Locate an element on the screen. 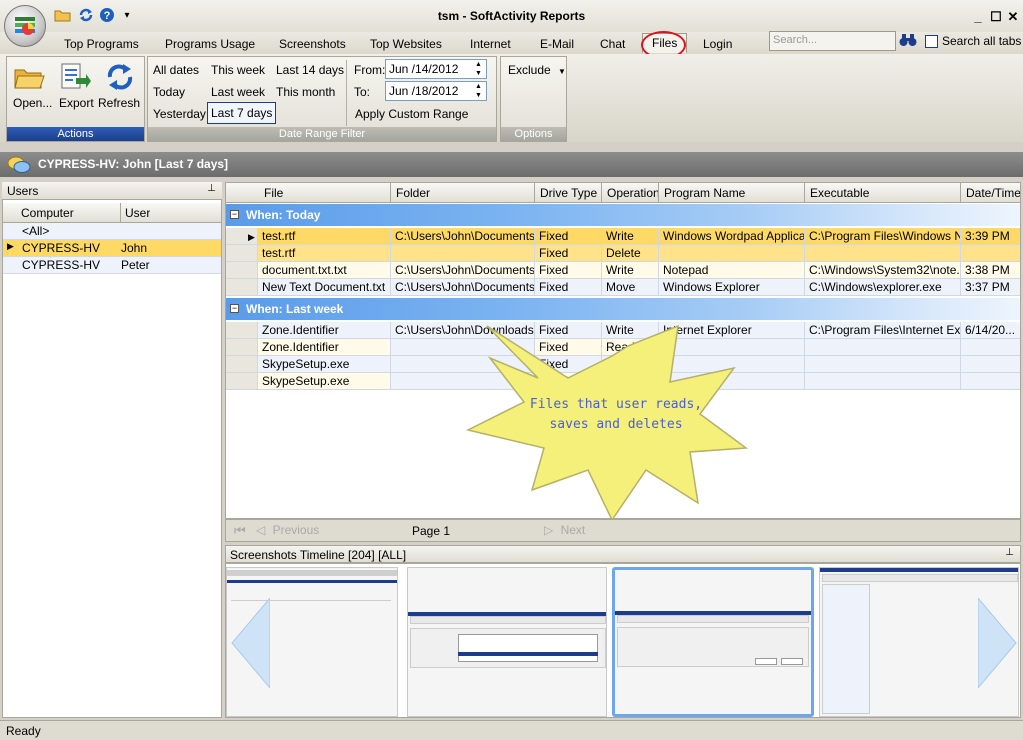 Image resolution: width=1023 pixels, height=740 pixels. tab-files: Files is located at coordinates (665, 43).